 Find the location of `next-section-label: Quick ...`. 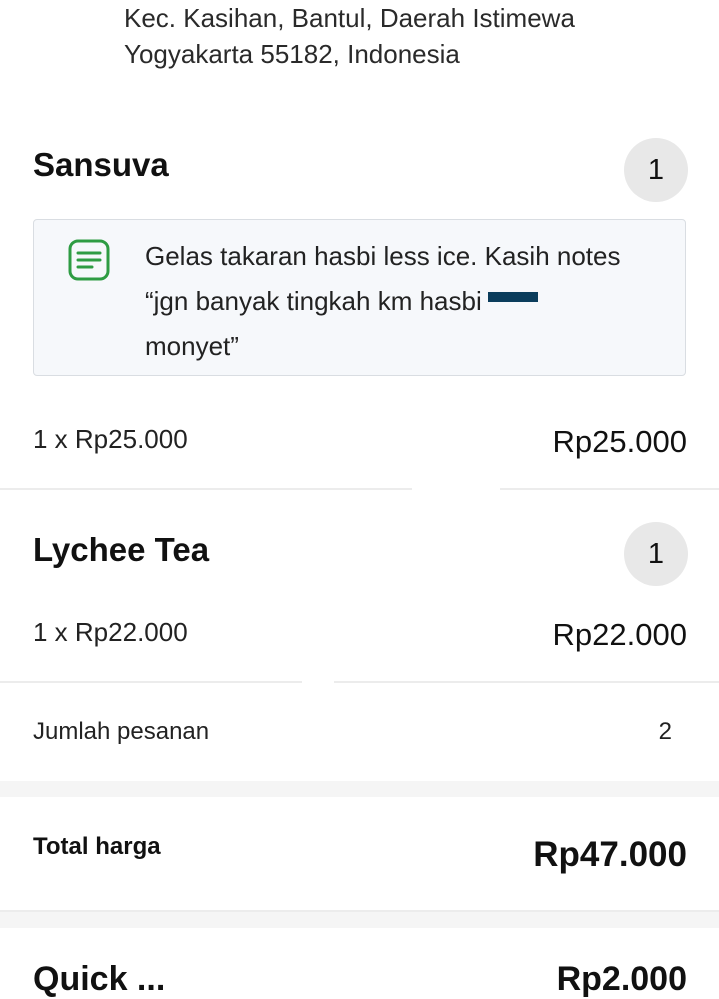

next-section-label: Quick ... is located at coordinates (99, 979).